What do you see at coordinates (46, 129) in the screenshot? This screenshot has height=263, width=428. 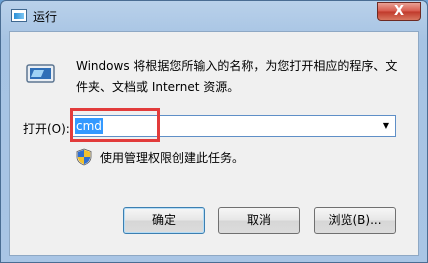 I see `open-label: 打开(O):` at bounding box center [46, 129].